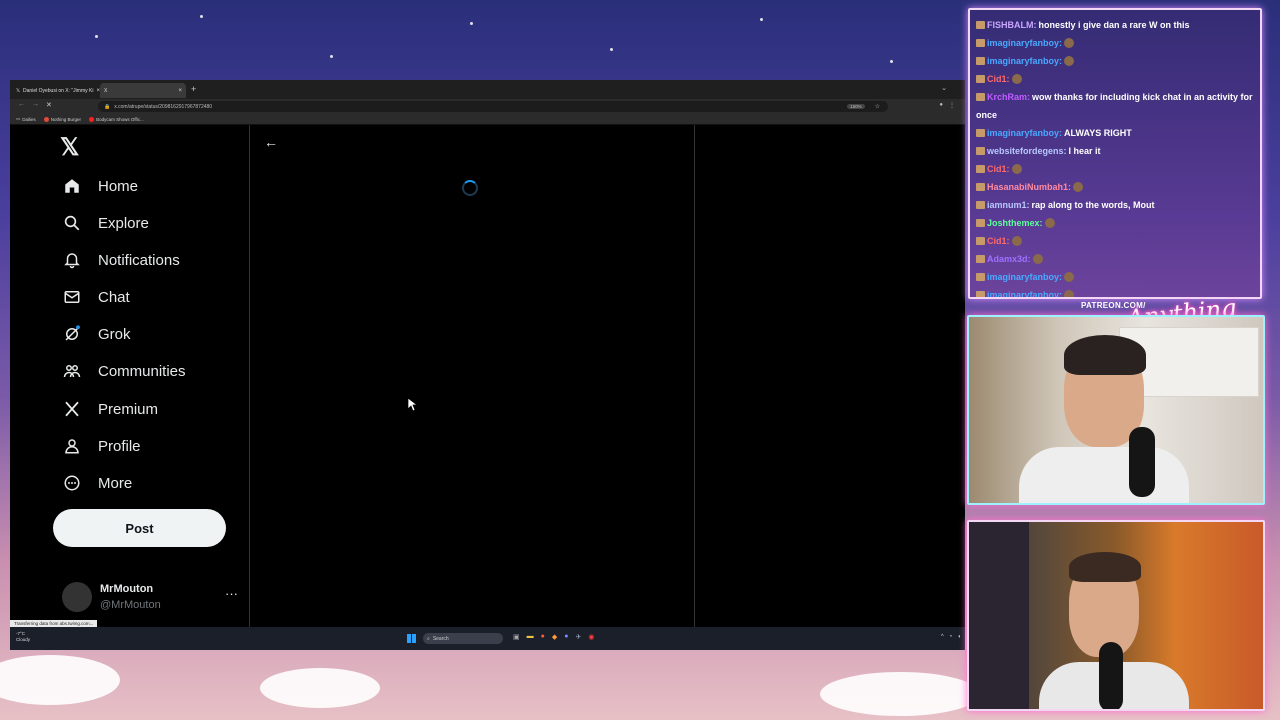 Image resolution: width=1280 pixels, height=720 pixels. I want to click on discord-icon: ●, so click(566, 637).